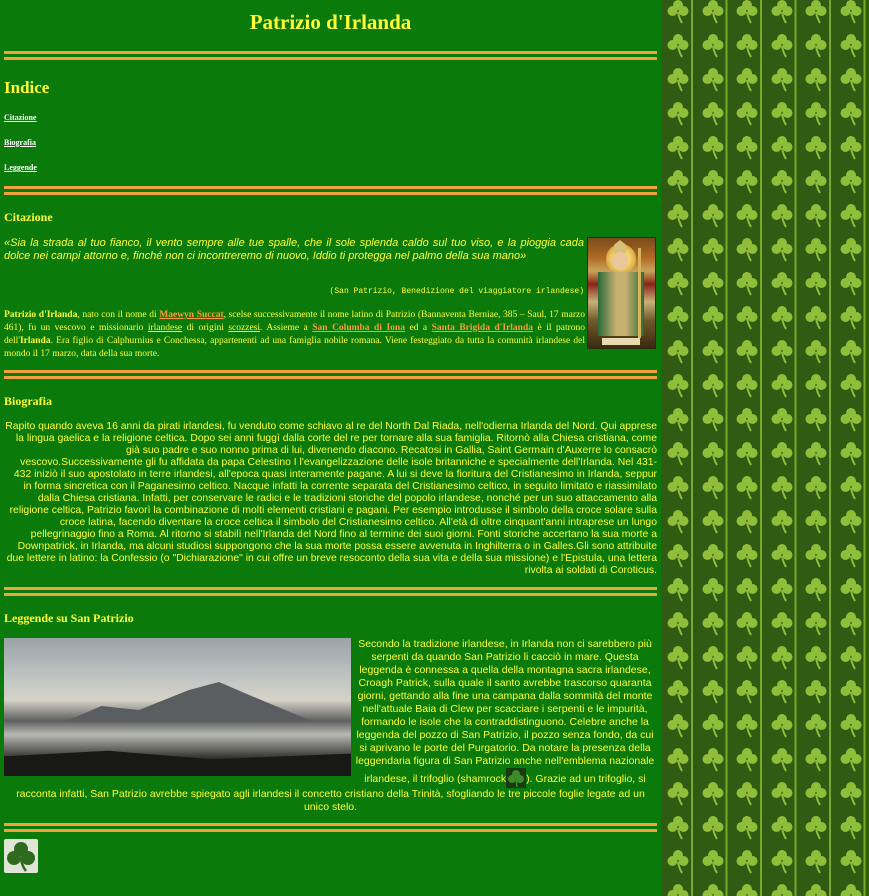 The image size is (869, 896). Describe the element at coordinates (418, 328) in the screenshot. I see `intro-text: ed a` at that location.